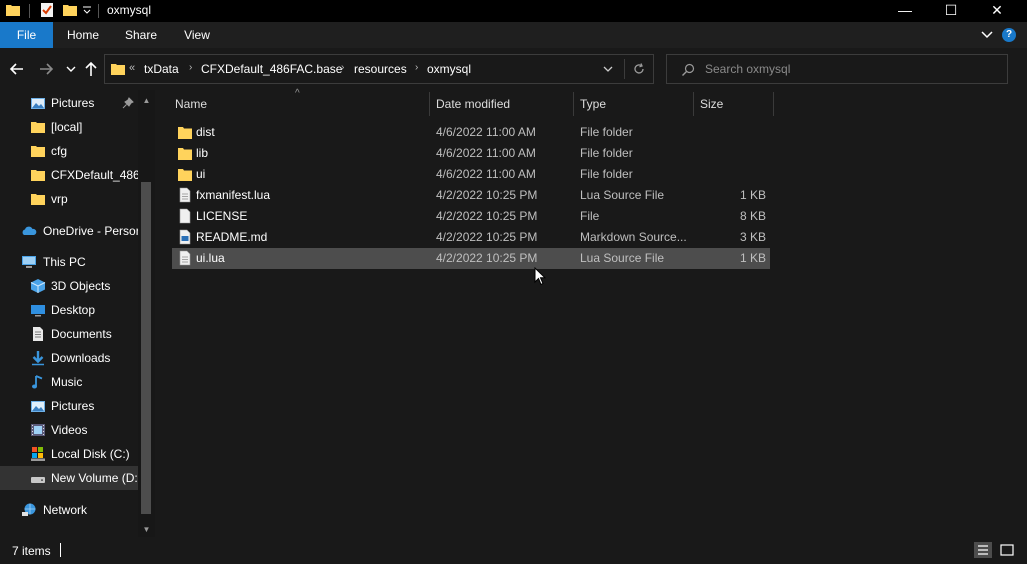  I want to click on search-box, so click(837, 69).